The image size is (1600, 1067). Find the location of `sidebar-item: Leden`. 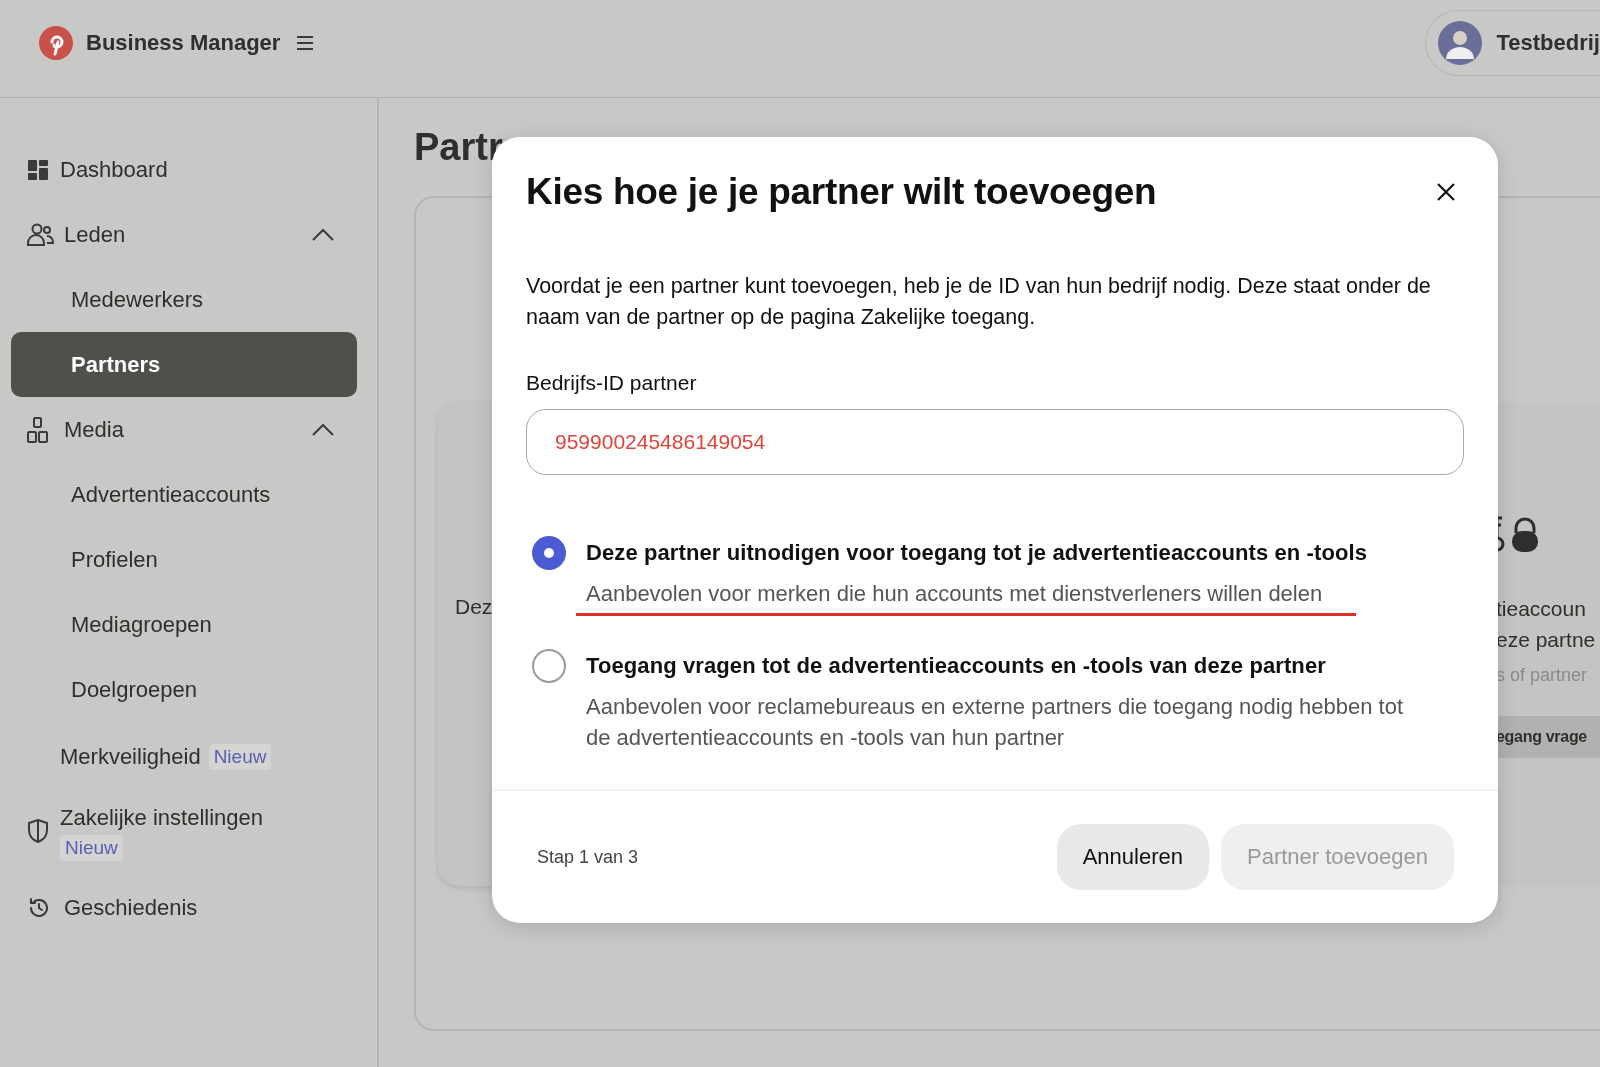

sidebar-item: Leden is located at coordinates (188, 234).